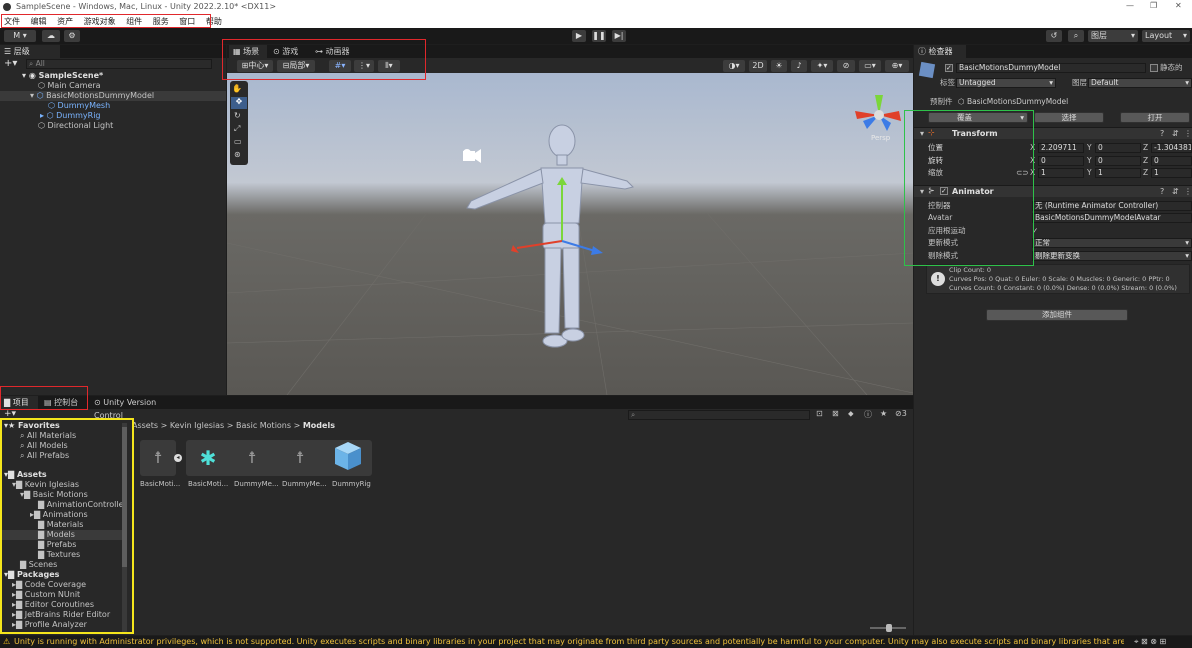  Describe the element at coordinates (10, 63) in the screenshot. I see `add-icon: +▾` at that location.